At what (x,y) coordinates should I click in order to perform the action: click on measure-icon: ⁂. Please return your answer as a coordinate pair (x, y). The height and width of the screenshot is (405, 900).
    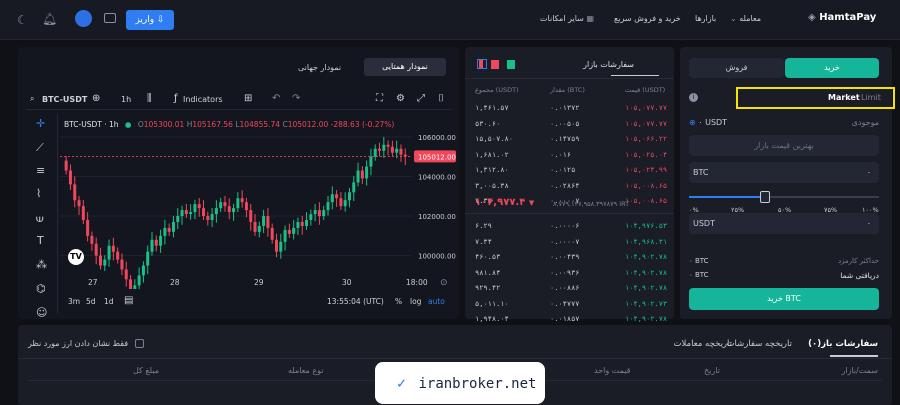
    Looking at the image, I should click on (41, 264).